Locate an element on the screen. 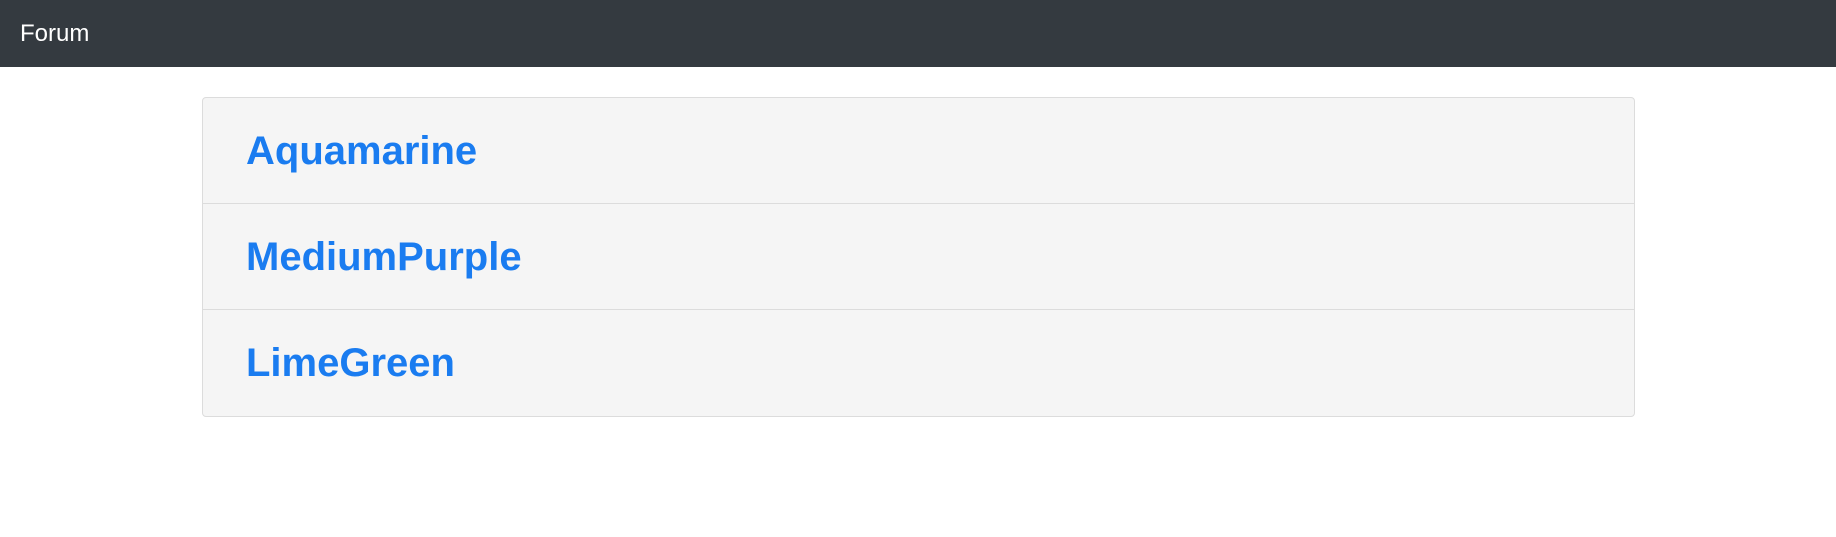 This screenshot has width=1836, height=537. top-navbar: Forum is located at coordinates (918, 33).